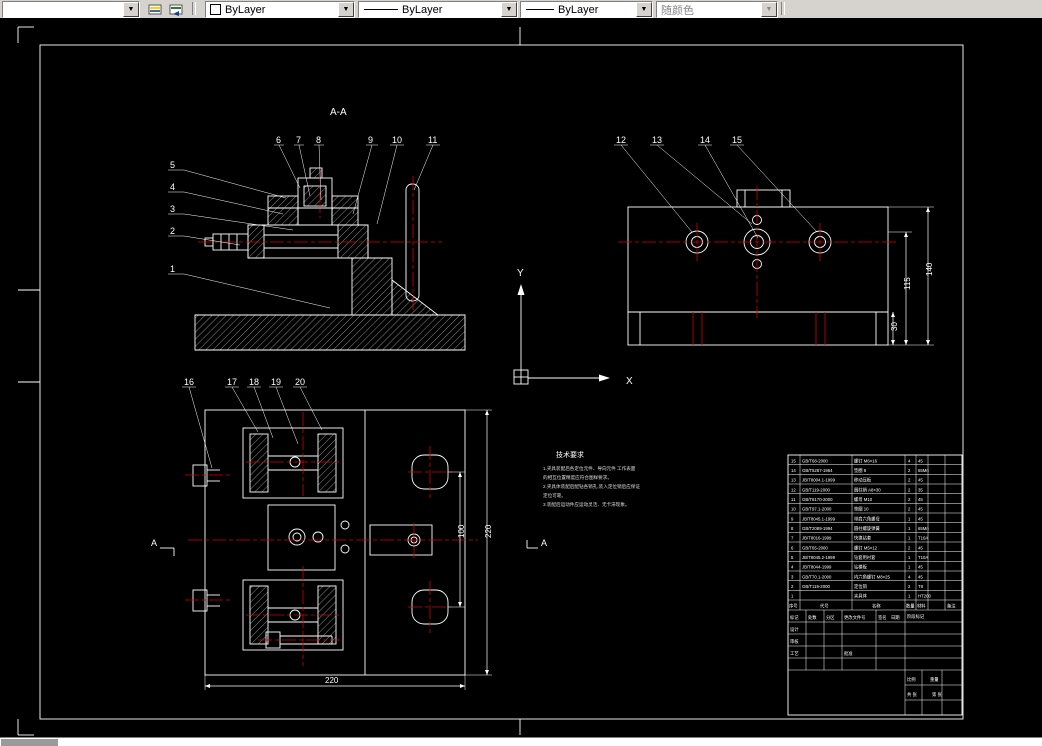  What do you see at coordinates (570, 454) in the screenshot?
I see `notes-title: 技术要求` at bounding box center [570, 454].